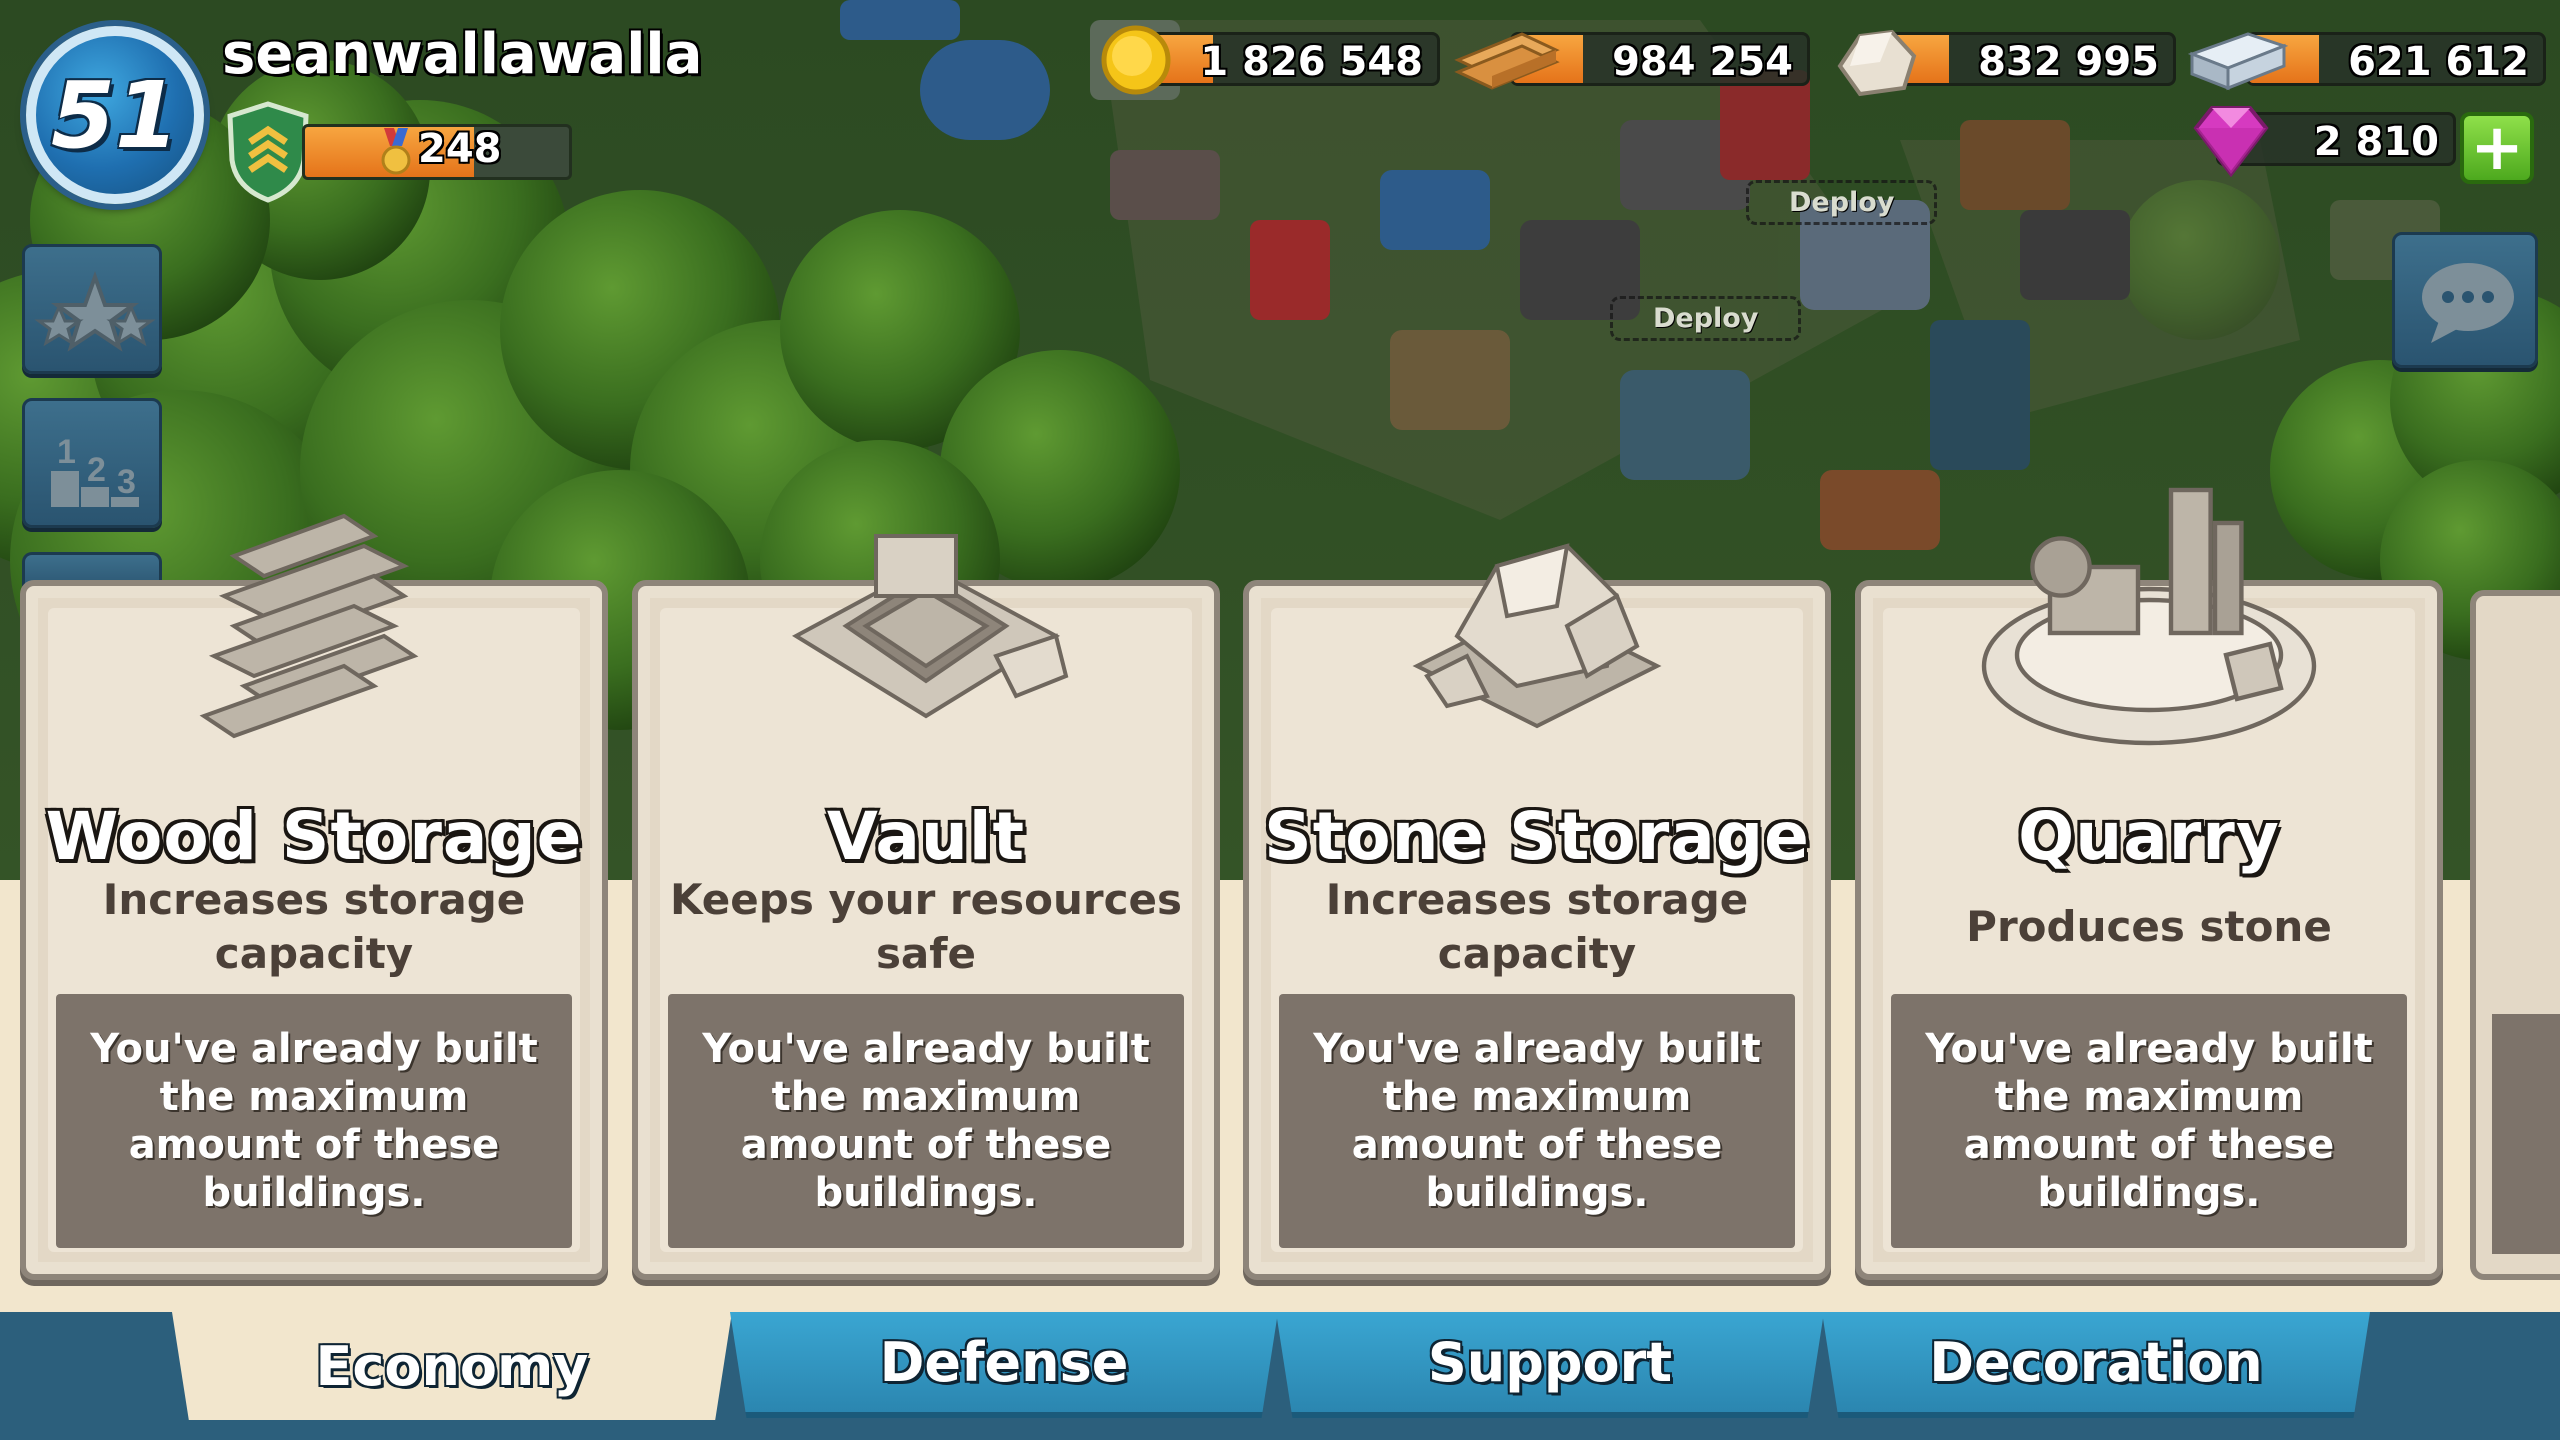 The width and height of the screenshot is (2560, 1440). I want to click on svg-text: 3, so click(126, 482).